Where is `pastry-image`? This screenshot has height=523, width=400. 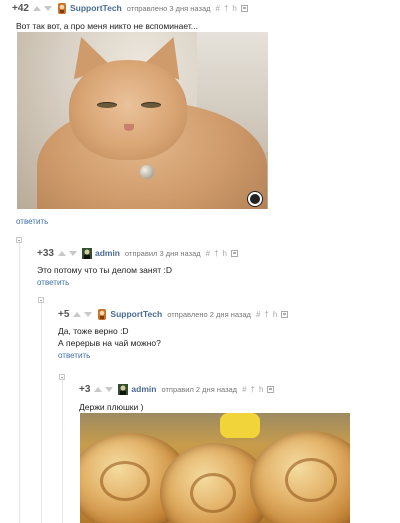 pastry-image is located at coordinates (215, 468).